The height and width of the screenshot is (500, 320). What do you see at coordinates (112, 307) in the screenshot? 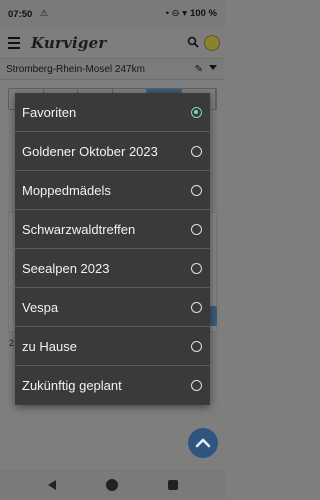
I see `menu-item-vespa: Vespa` at bounding box center [112, 307].